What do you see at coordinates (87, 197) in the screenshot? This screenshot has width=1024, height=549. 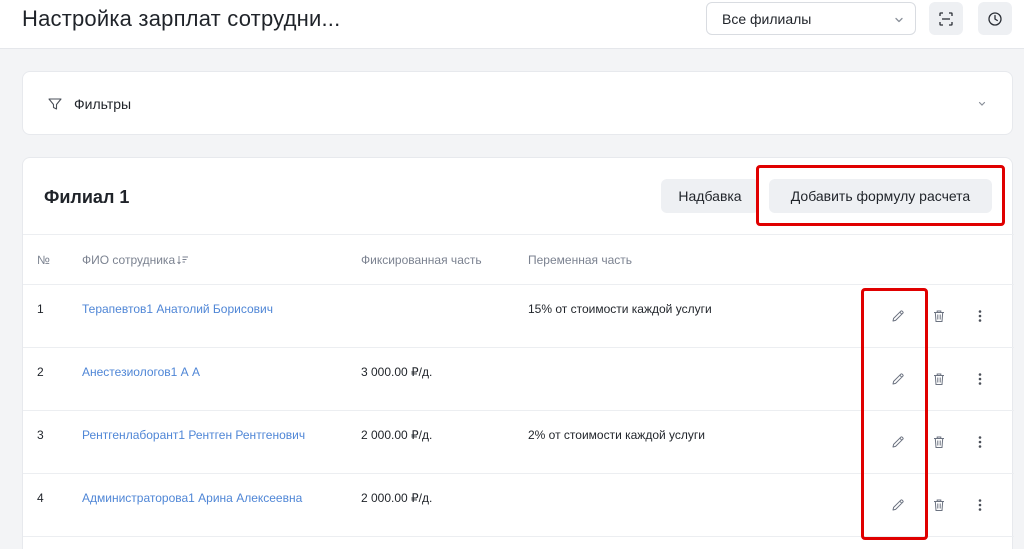 I see `branch-title: Филиал 1` at bounding box center [87, 197].